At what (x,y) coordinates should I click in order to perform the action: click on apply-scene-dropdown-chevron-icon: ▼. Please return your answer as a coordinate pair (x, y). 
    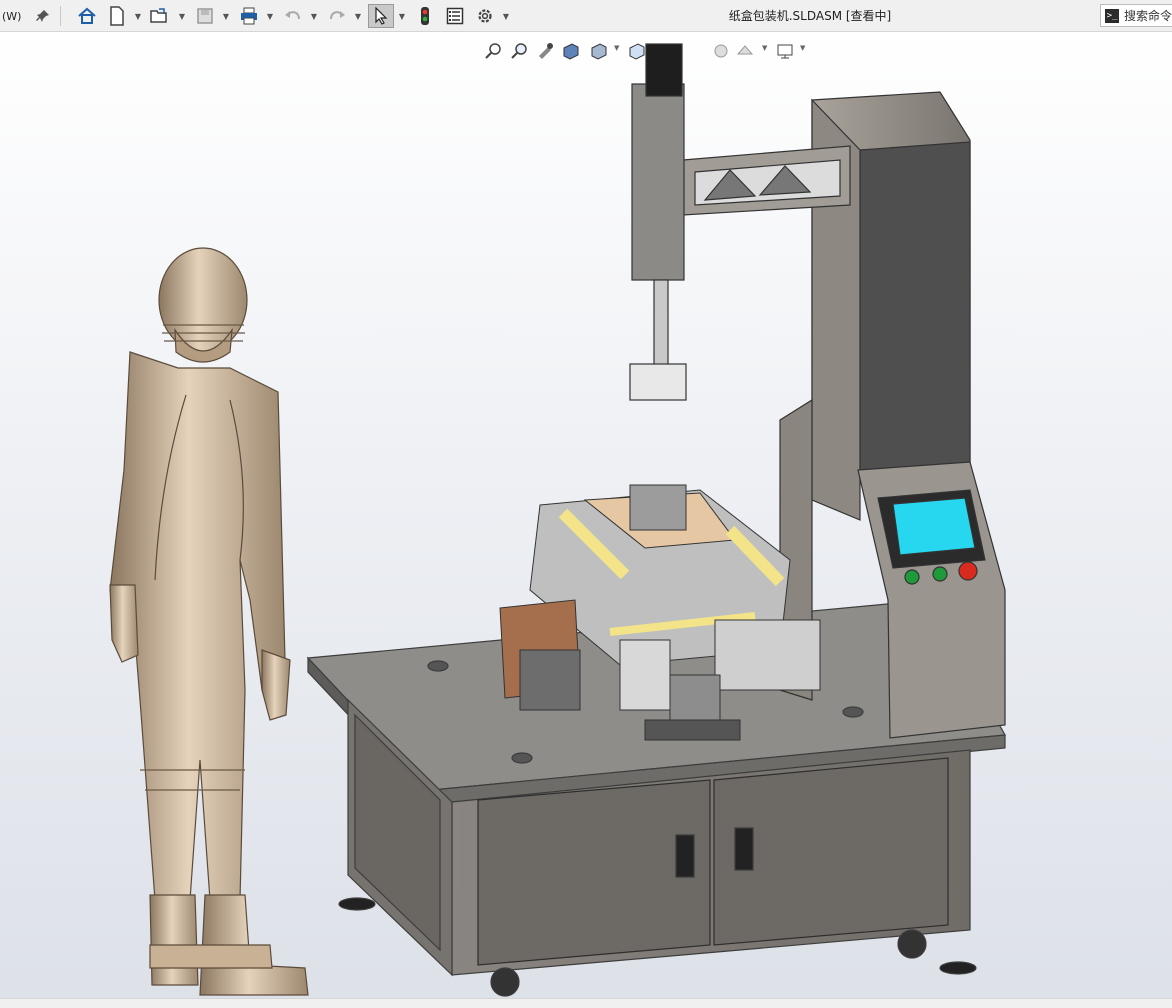
    Looking at the image, I should click on (766, 48).